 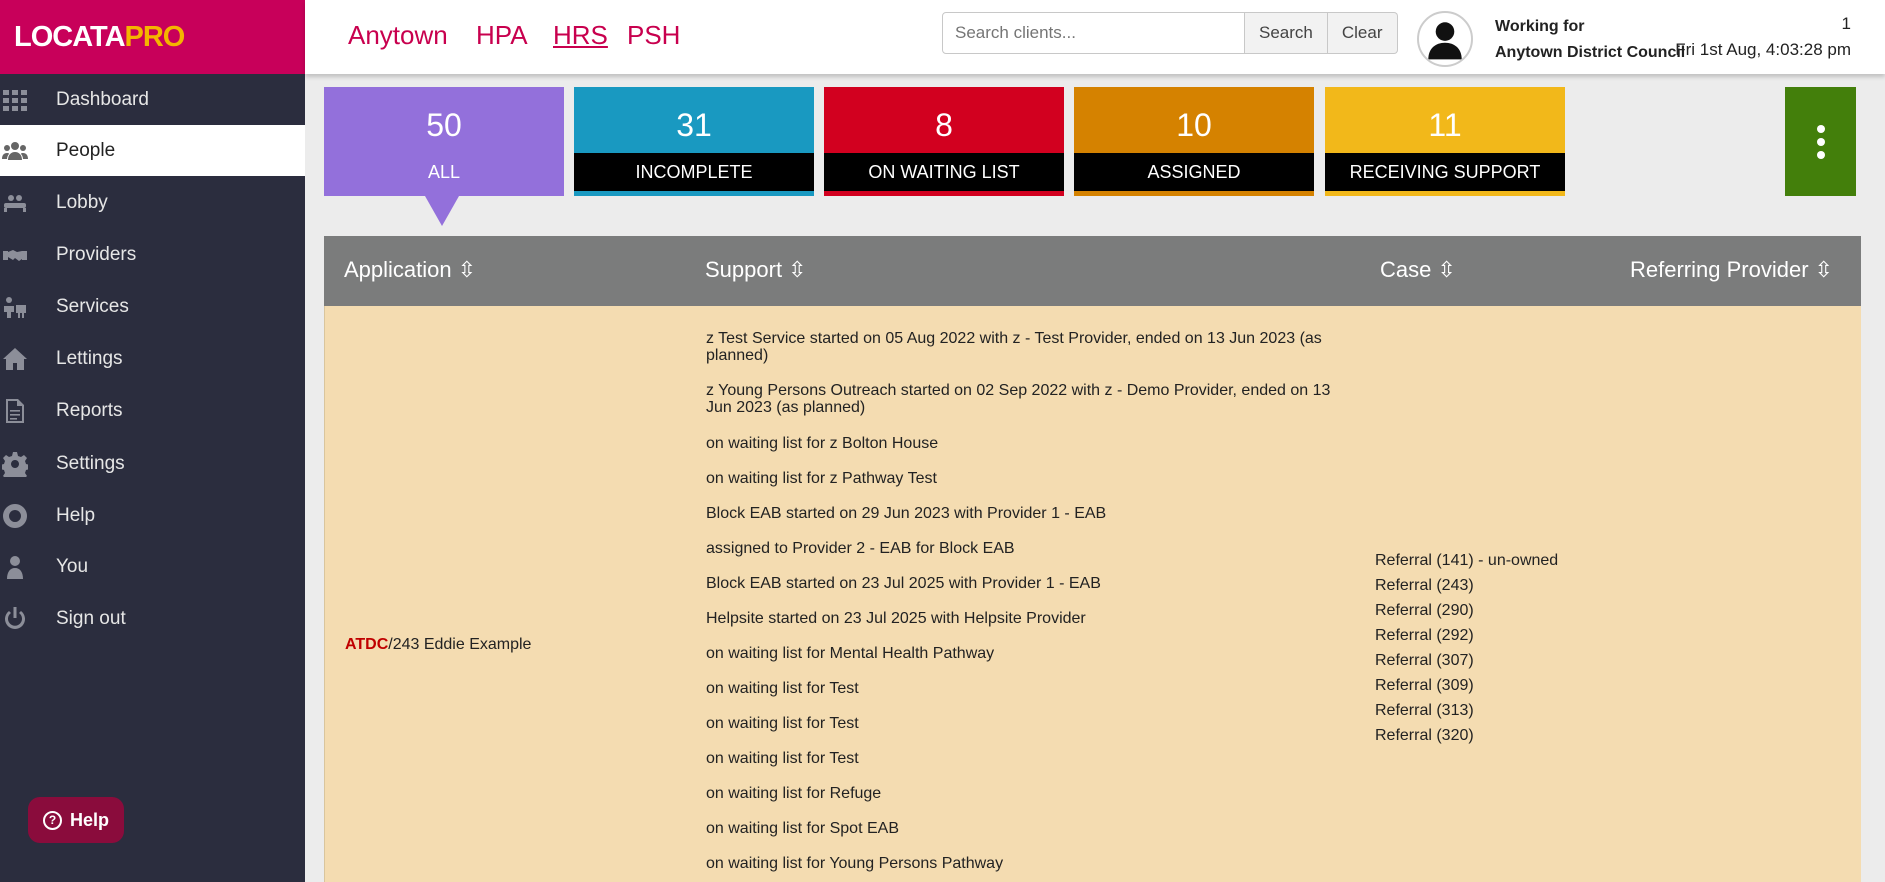 I want to click on lifebuoy-icon, so click(x=28, y=516).